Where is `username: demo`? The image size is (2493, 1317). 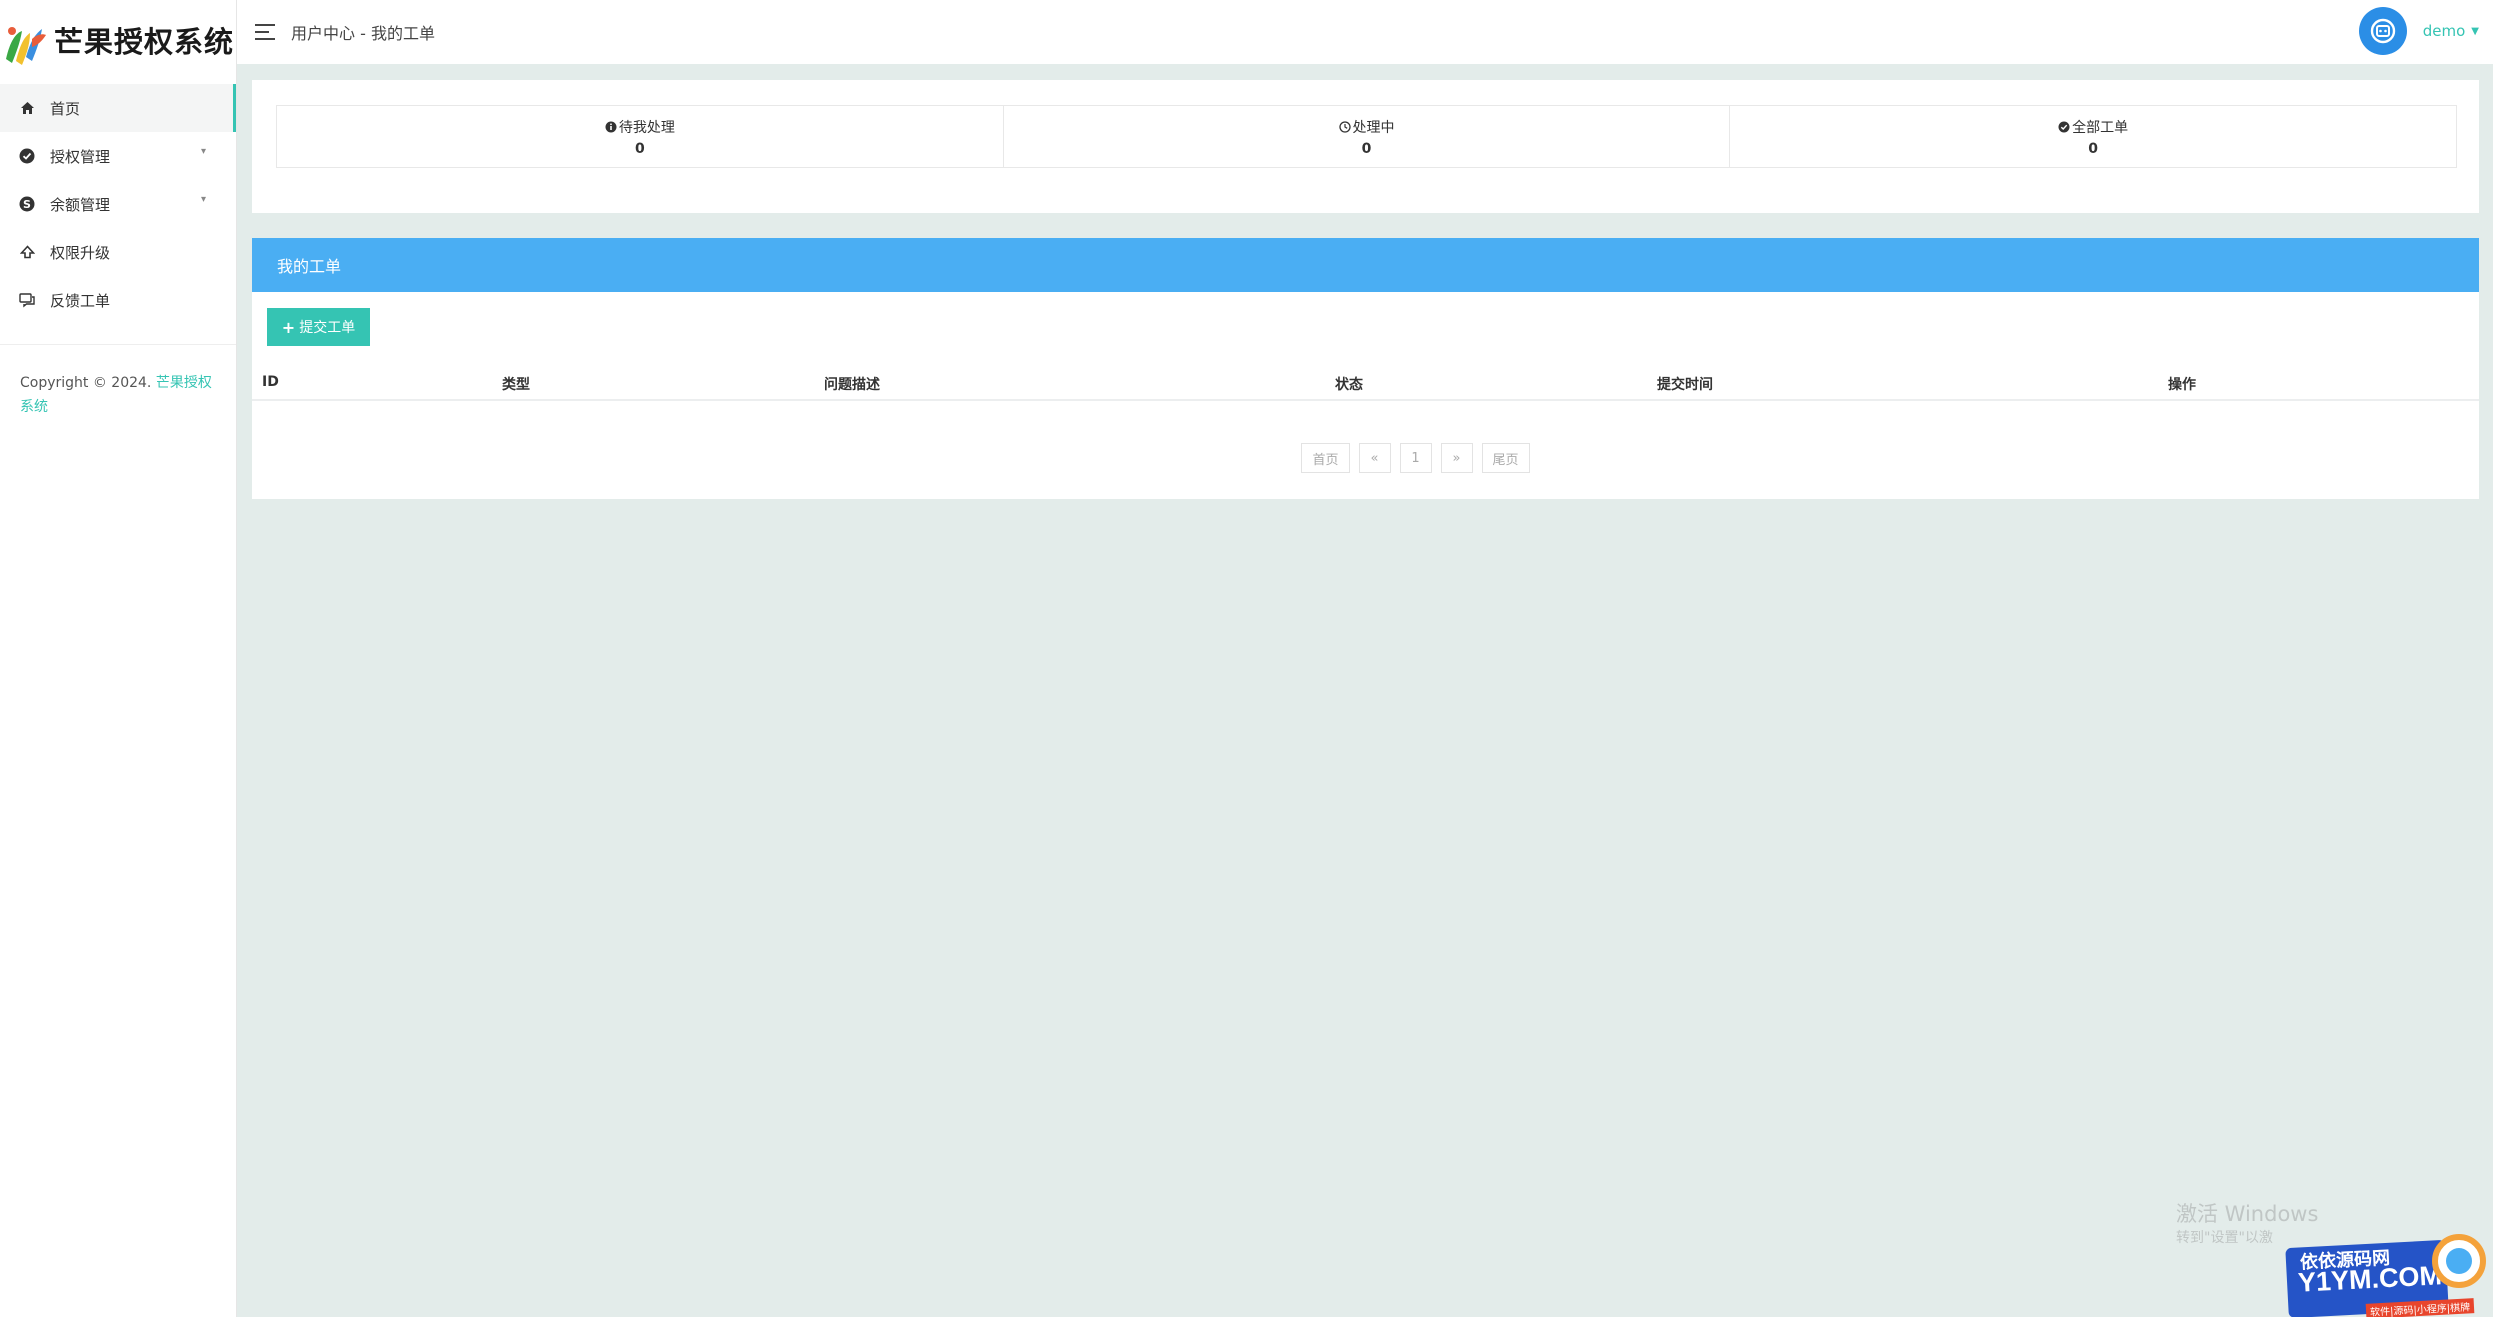 username: demo is located at coordinates (2444, 31).